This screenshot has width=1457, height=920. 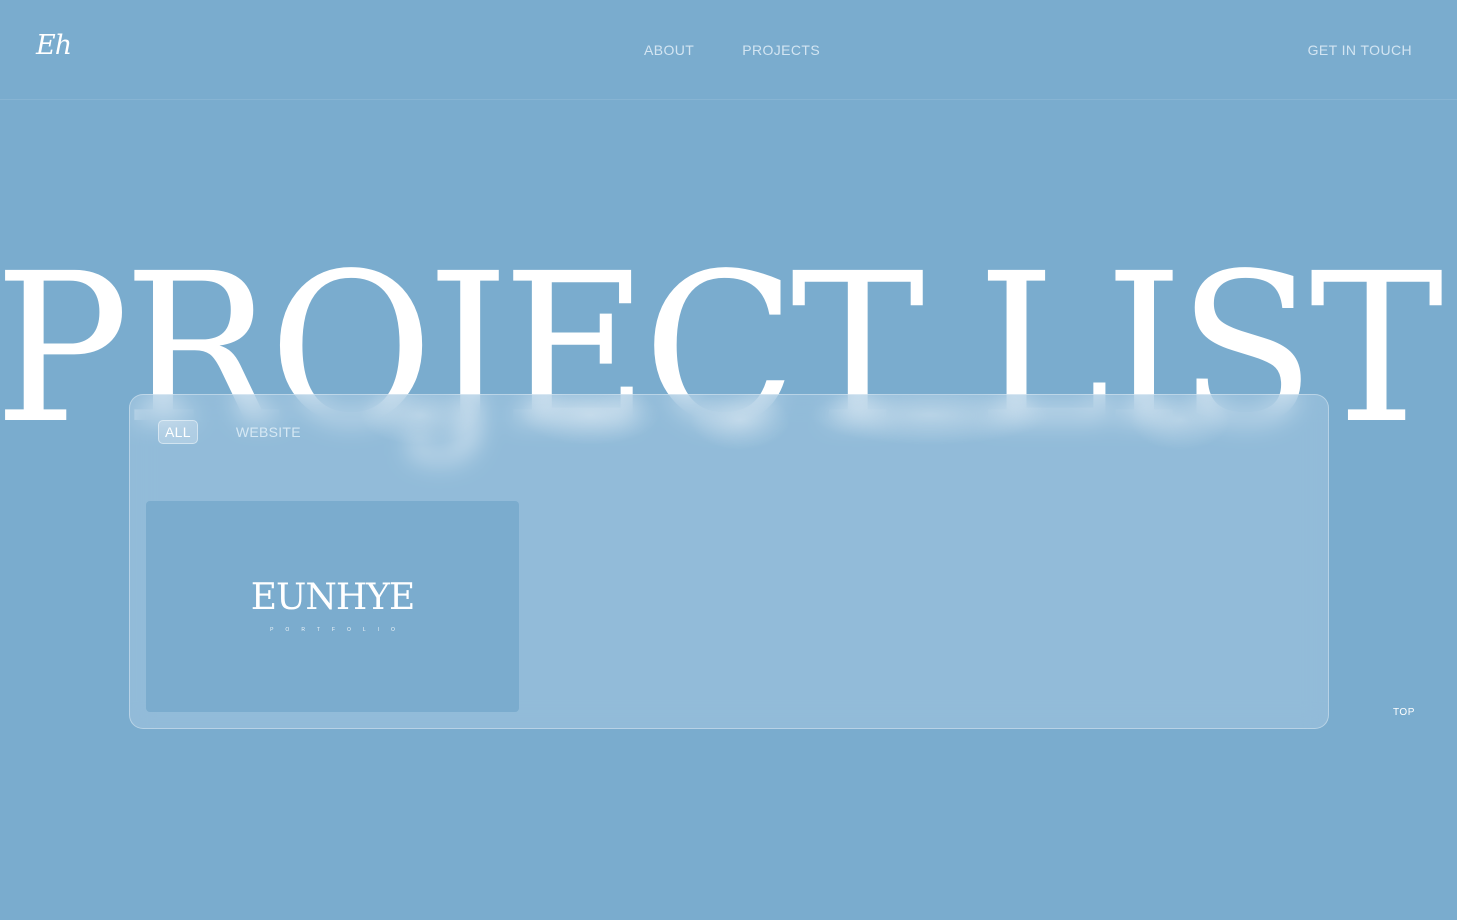 What do you see at coordinates (178, 432) in the screenshot?
I see `filter-all-tab: ALL` at bounding box center [178, 432].